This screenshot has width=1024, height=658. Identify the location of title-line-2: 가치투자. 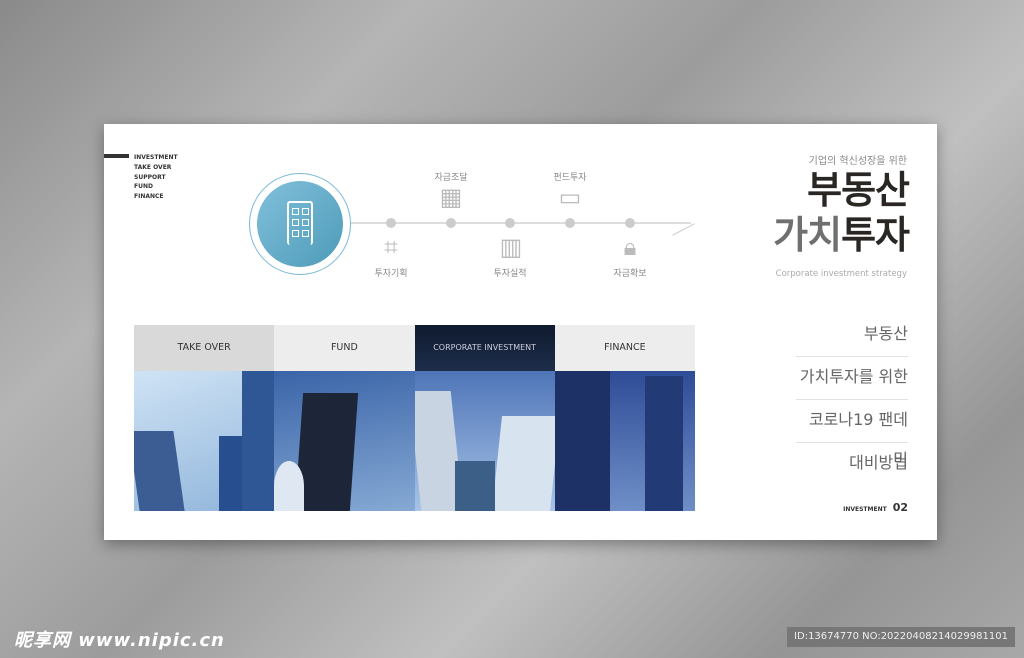
(841, 235).